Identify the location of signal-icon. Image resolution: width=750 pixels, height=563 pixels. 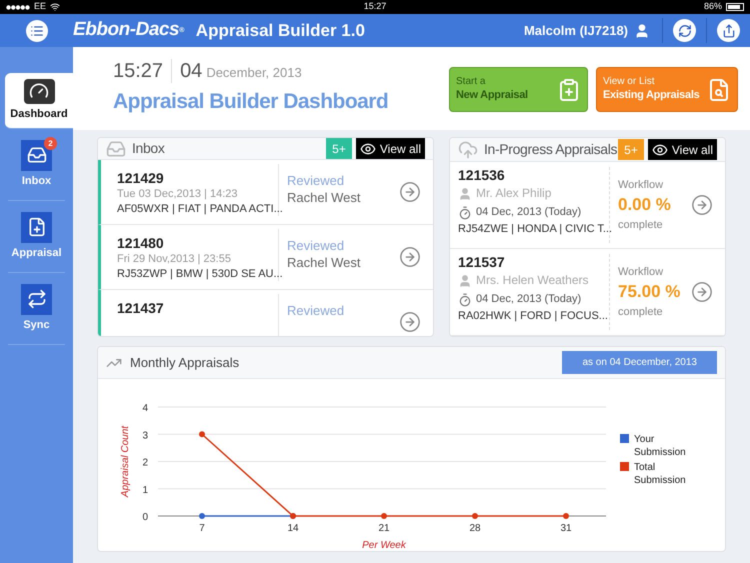
(18, 7).